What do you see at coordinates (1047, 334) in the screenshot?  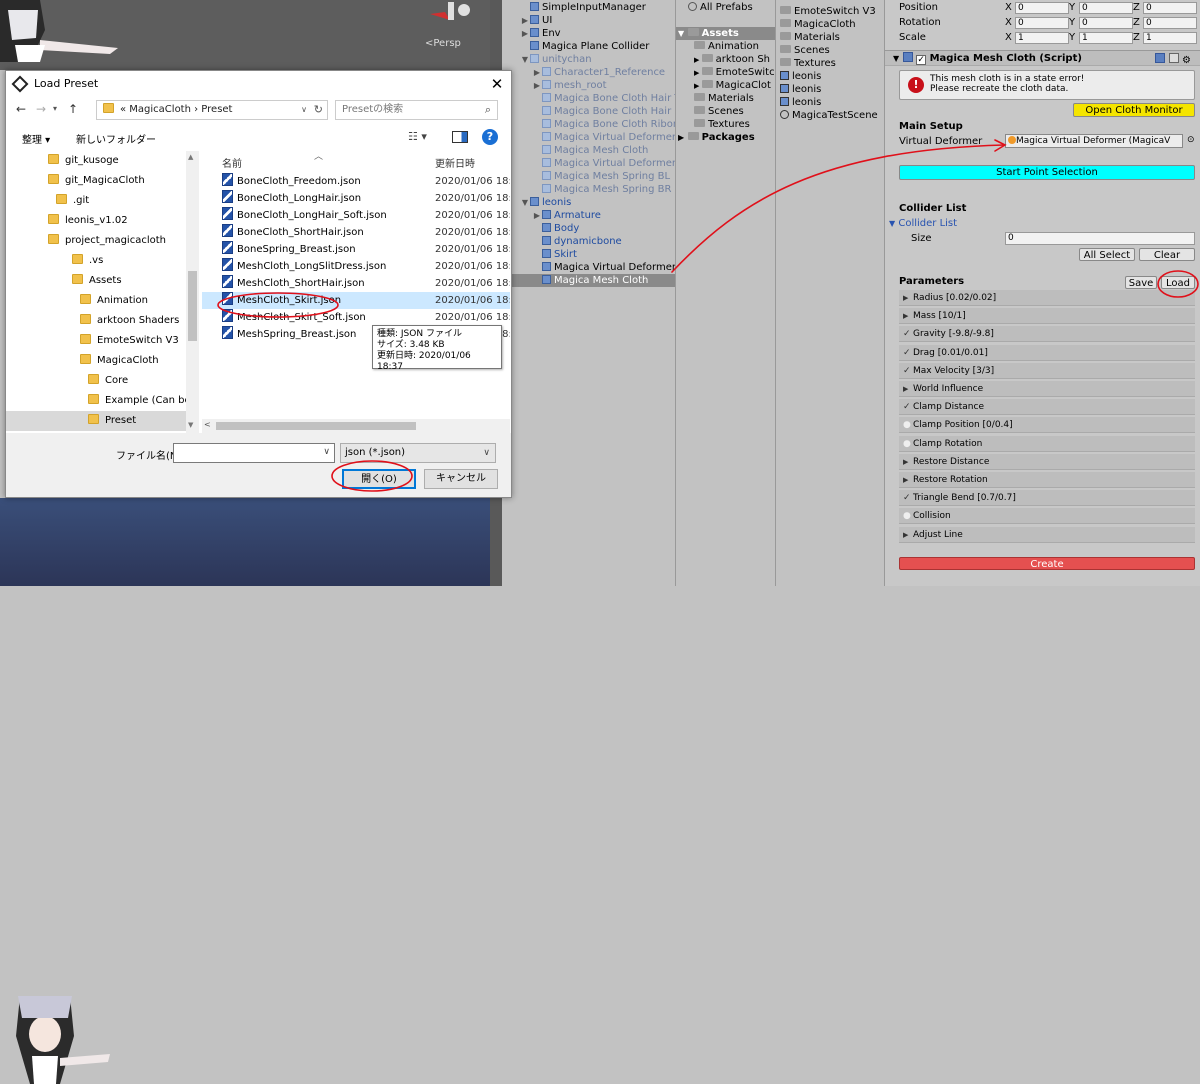 I see `parameter-foldout: ✓ Gravity [-9.8/-9.8]` at bounding box center [1047, 334].